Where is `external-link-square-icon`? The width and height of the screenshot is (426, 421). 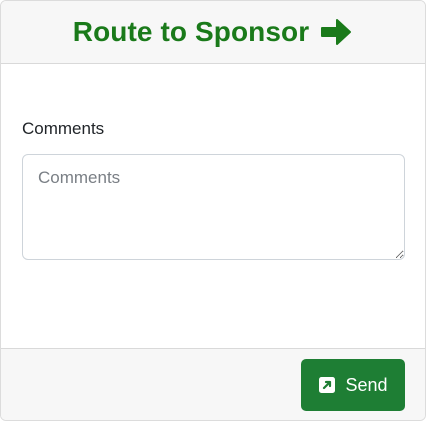 external-link-square-icon is located at coordinates (327, 385).